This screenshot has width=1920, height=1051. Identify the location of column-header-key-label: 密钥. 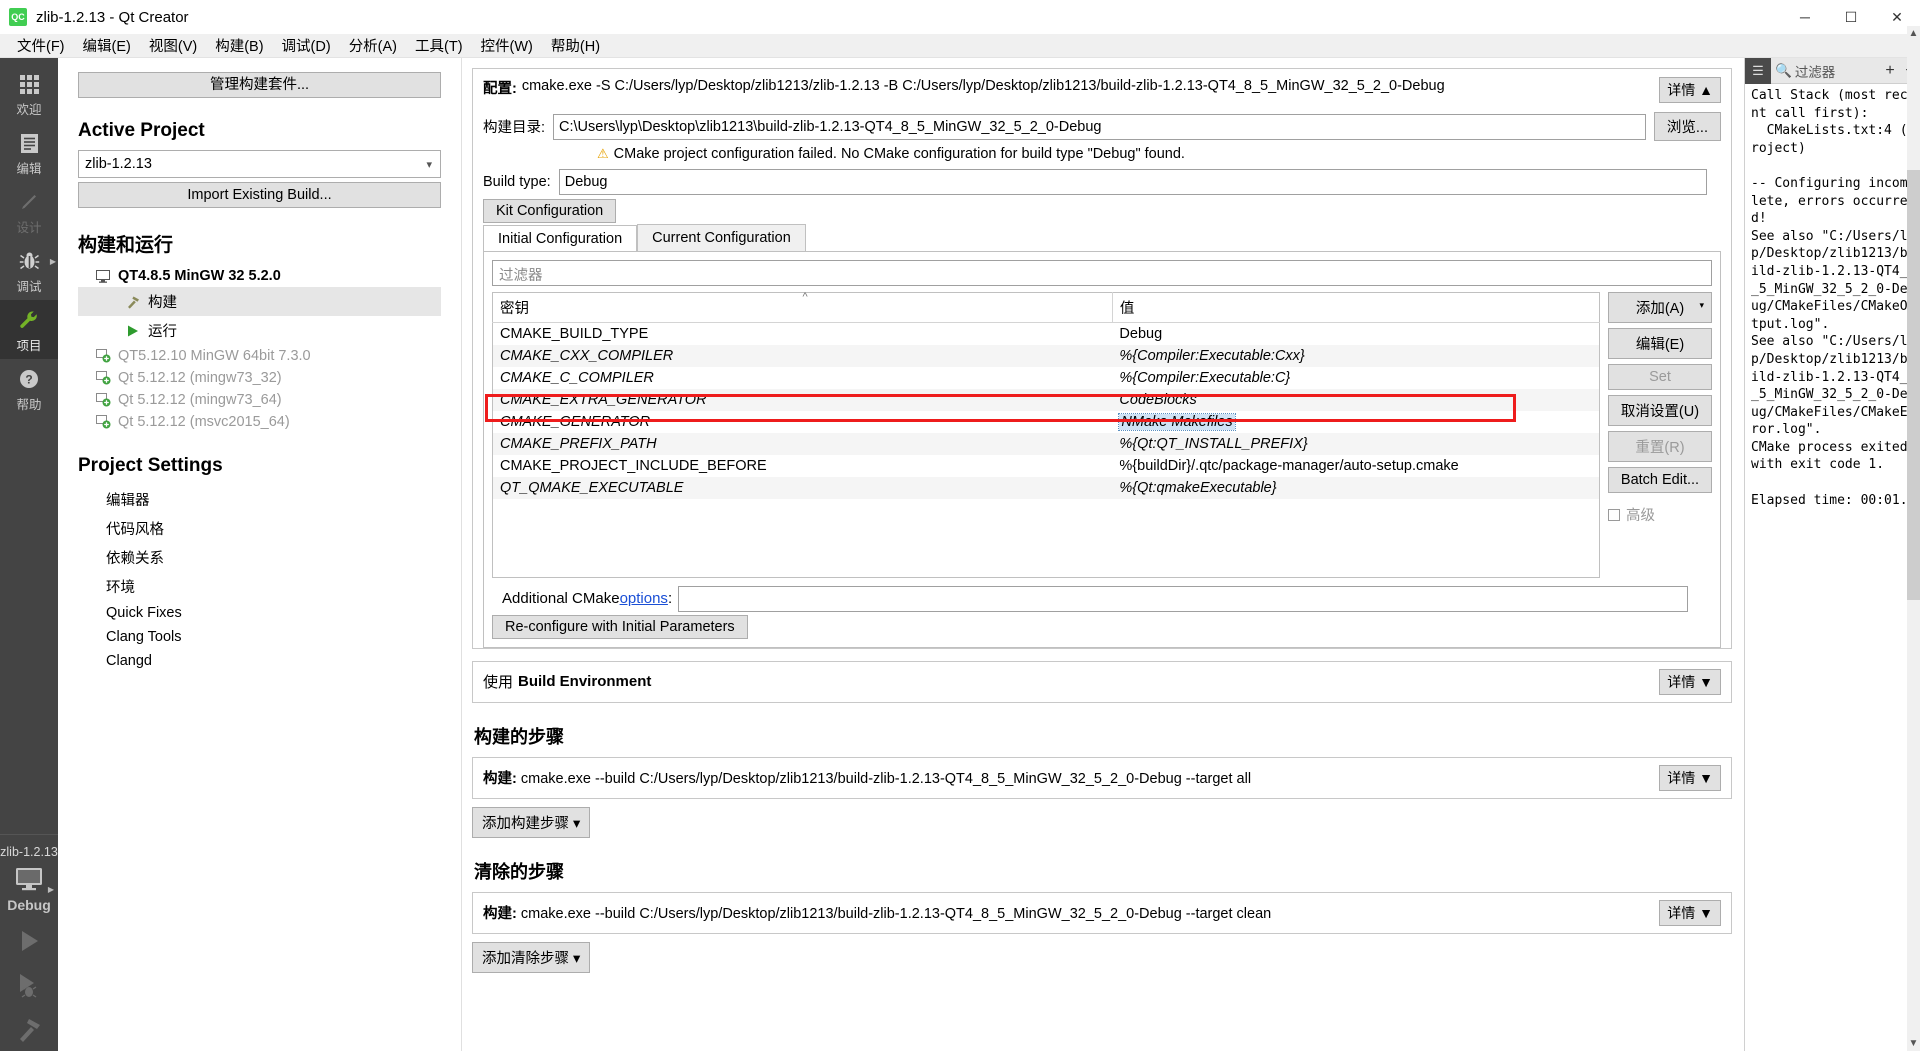
(514, 309).